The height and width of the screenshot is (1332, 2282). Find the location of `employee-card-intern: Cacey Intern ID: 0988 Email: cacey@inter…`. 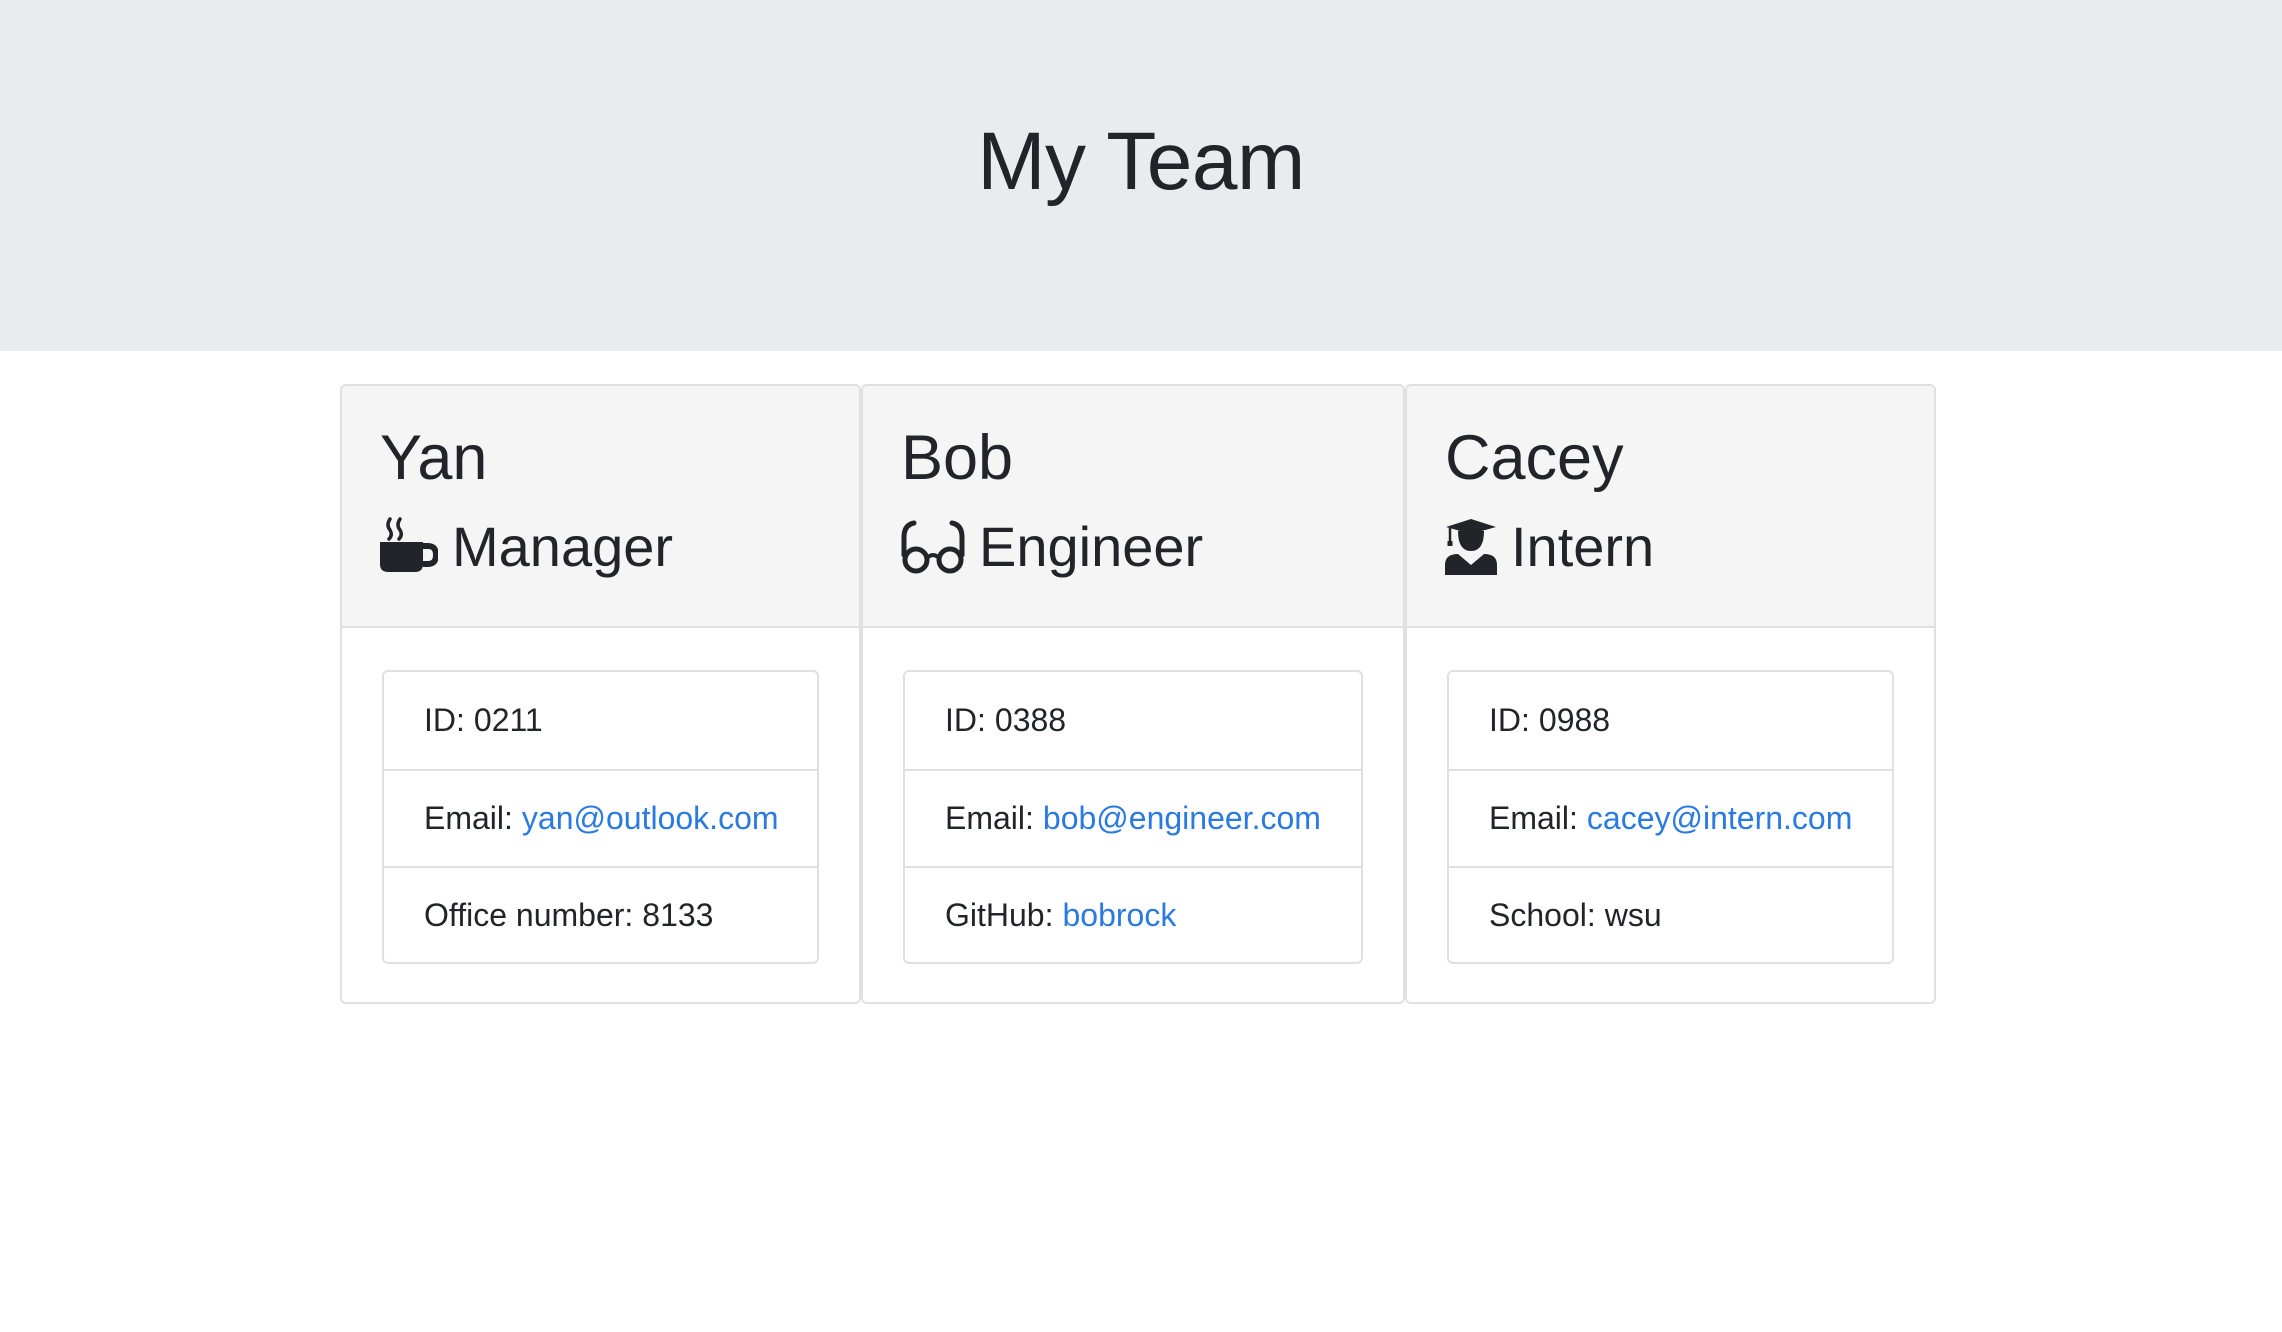

employee-card-intern: Cacey Intern ID: 0988 Email: cacey@inter… is located at coordinates (1670, 694).